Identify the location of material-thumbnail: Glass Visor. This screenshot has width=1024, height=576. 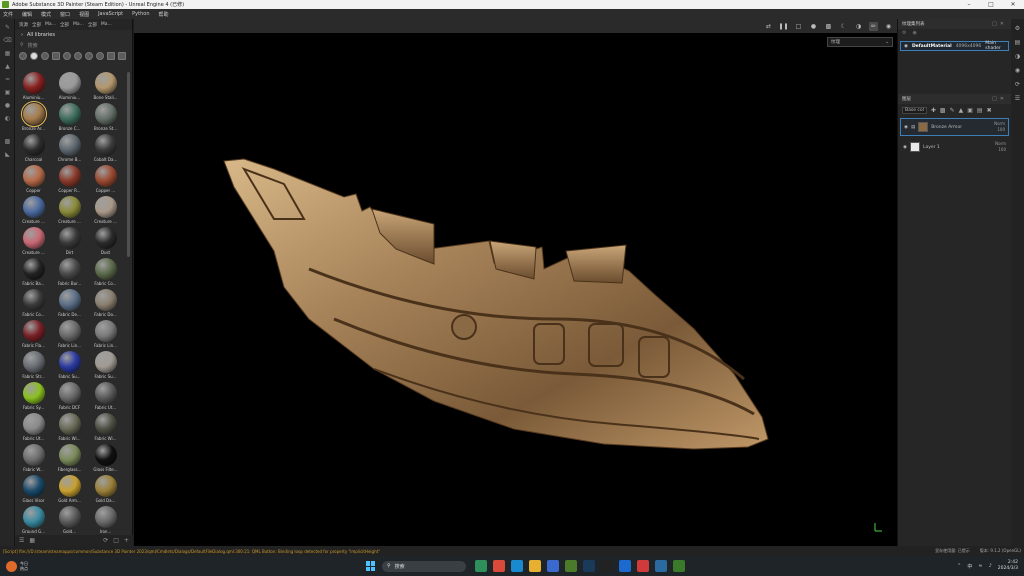
(33, 489).